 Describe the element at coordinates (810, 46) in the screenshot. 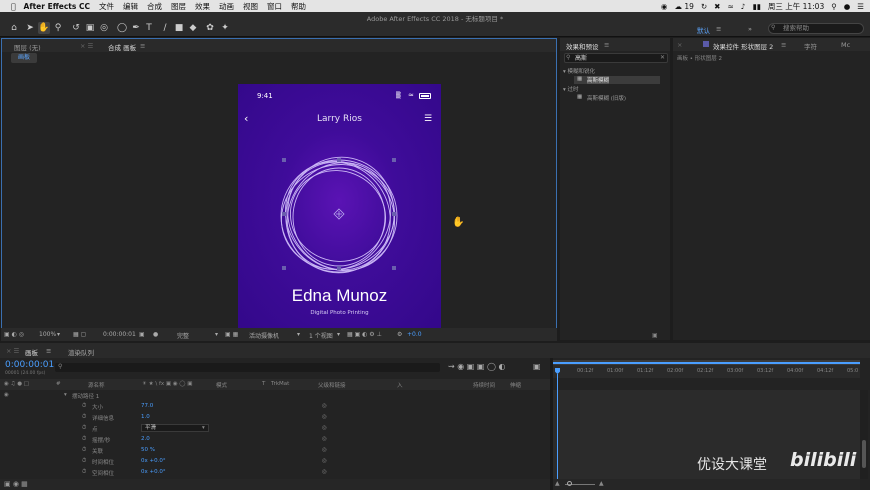

I see `tab-character: 字符` at that location.